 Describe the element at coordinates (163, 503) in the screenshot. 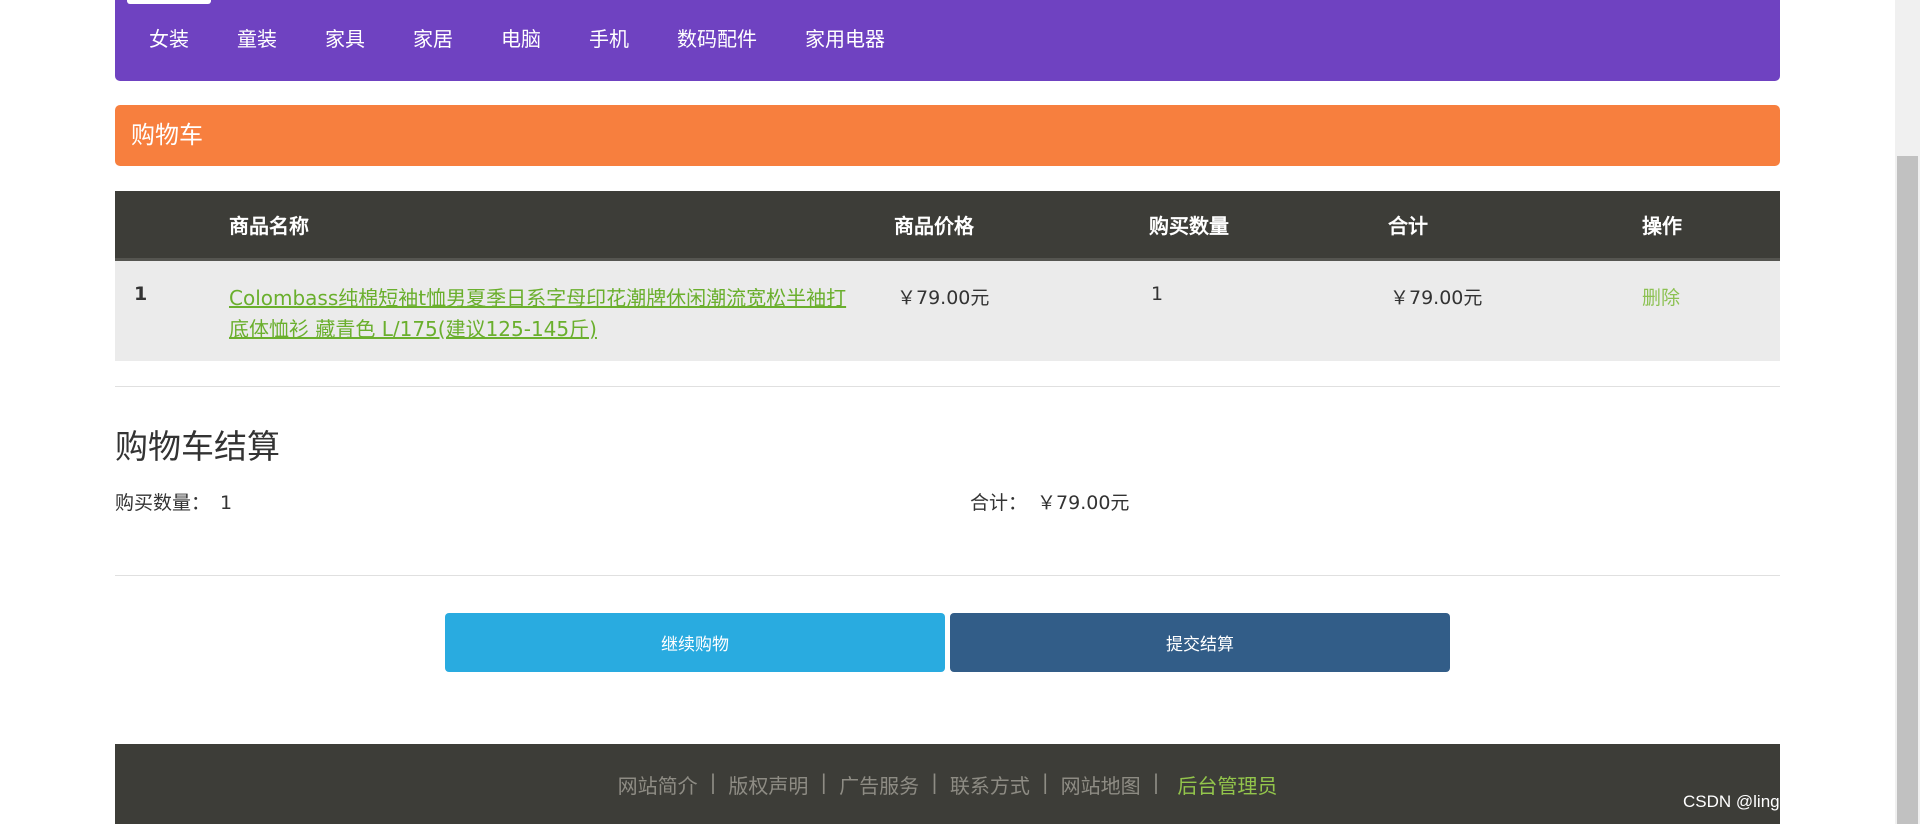

I see `summary-quantity-label: 购买数量：` at that location.